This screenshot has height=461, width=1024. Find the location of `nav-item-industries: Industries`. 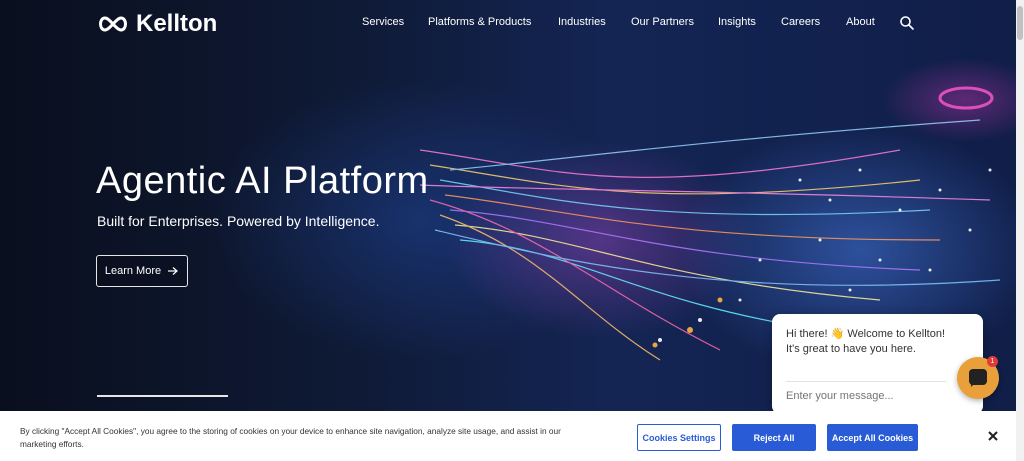

nav-item-industries: Industries is located at coordinates (582, 22).